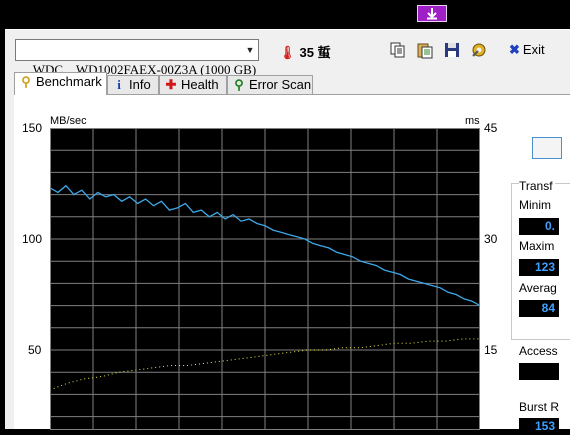 This screenshot has width=570, height=435. What do you see at coordinates (171, 84) in the screenshot?
I see `health-cross-icon: ✚` at bounding box center [171, 84].